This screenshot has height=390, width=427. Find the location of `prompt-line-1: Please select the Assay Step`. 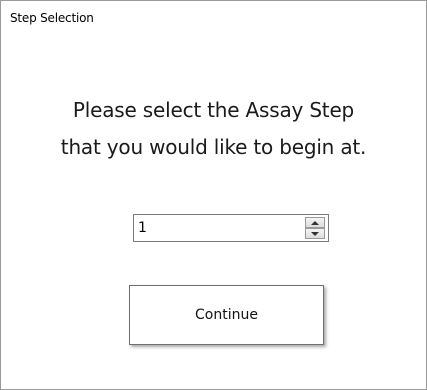

prompt-line-1: Please select the Assay Step is located at coordinates (213, 110).